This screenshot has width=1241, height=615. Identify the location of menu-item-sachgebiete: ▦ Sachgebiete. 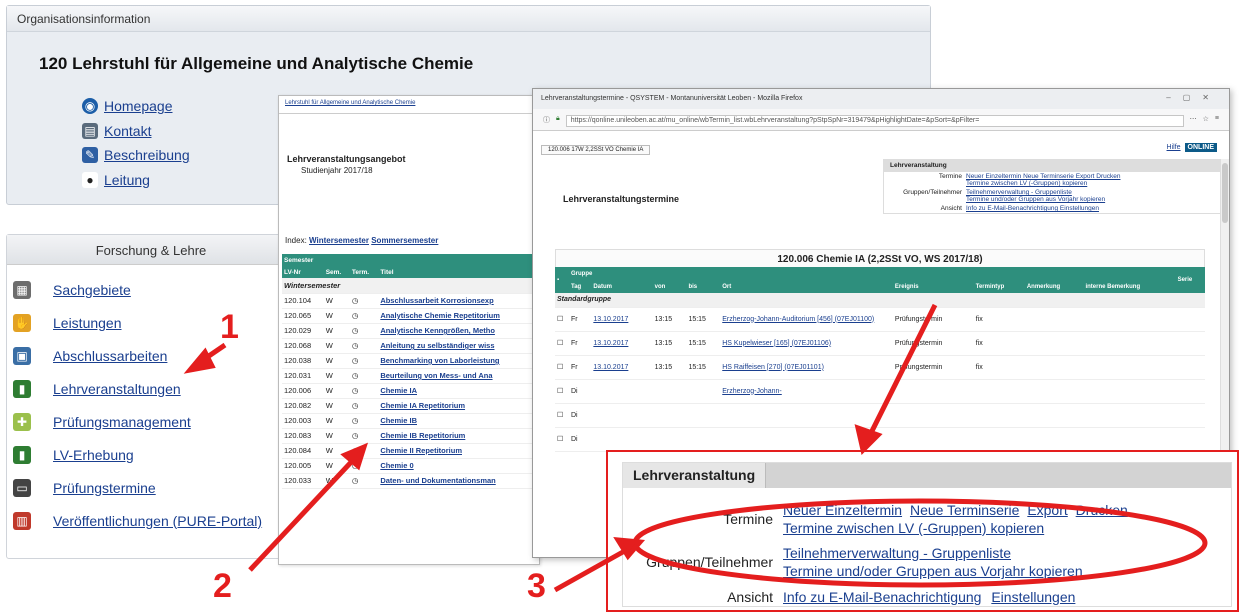
(154, 289).